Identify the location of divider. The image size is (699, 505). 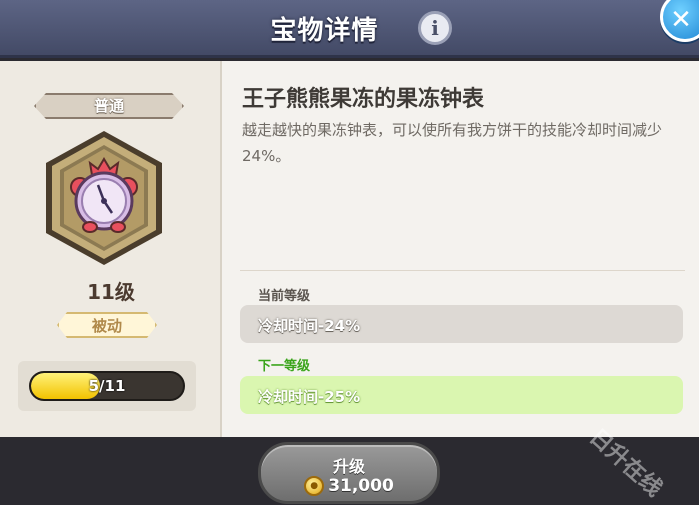
(462, 270).